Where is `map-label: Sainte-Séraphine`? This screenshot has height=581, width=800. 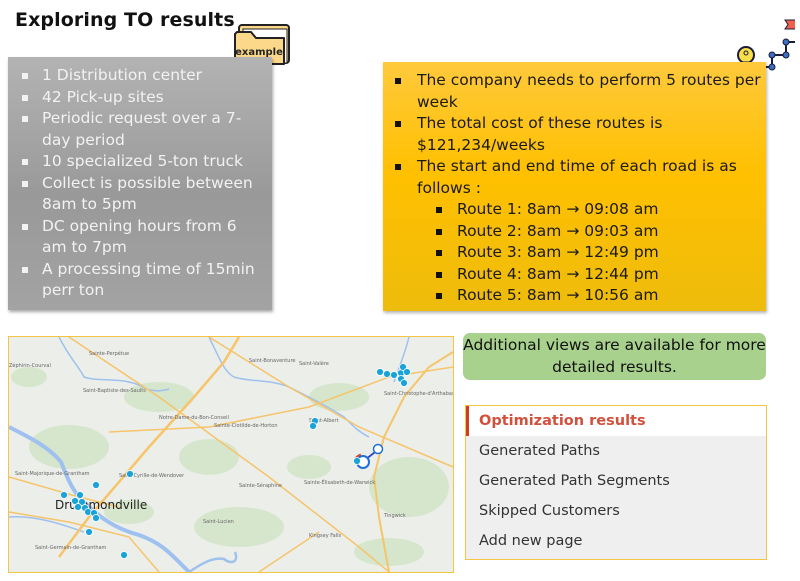 map-label: Sainte-Séraphine is located at coordinates (260, 485).